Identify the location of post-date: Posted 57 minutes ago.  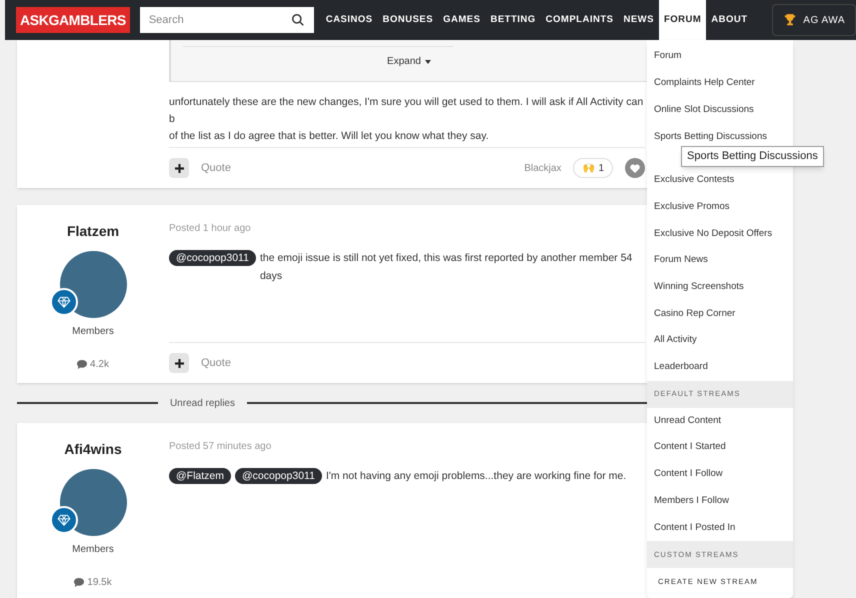
(220, 447).